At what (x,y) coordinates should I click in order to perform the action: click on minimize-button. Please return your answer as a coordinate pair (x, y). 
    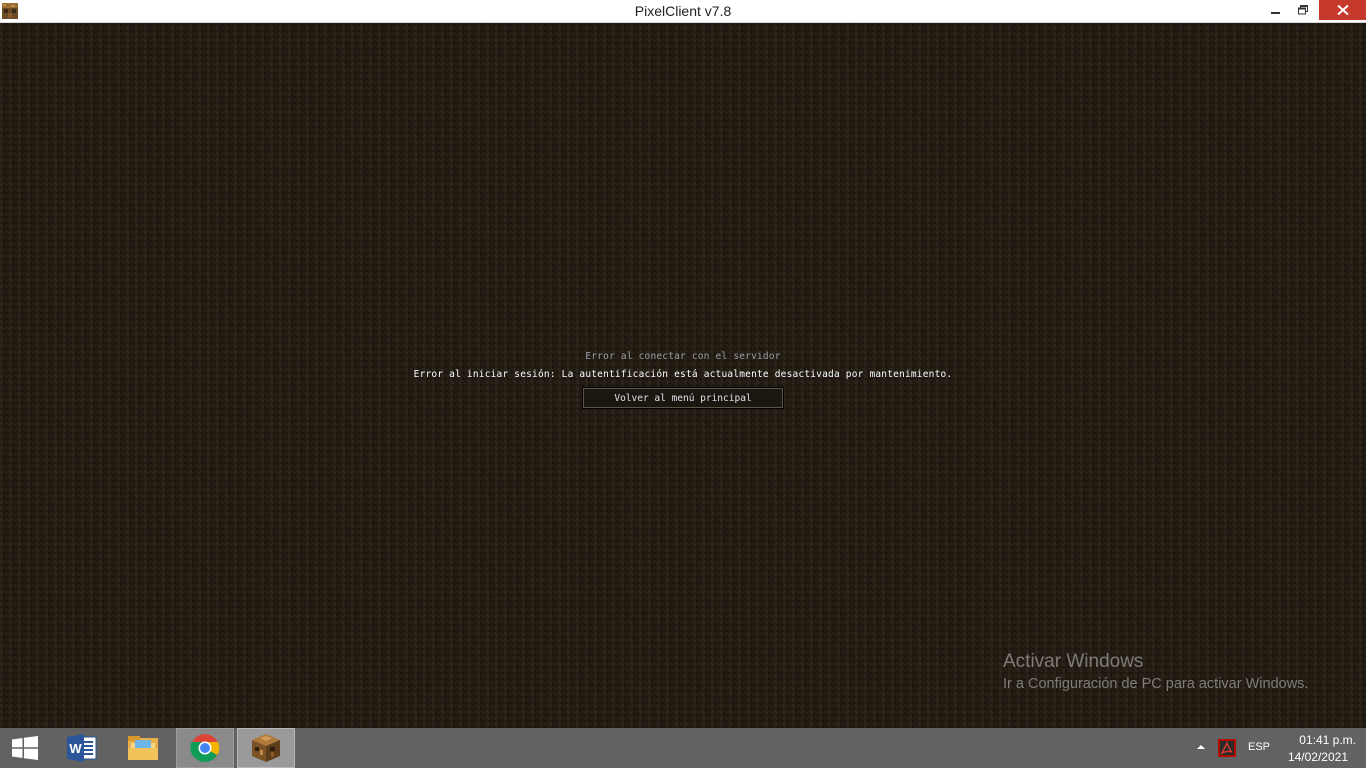
    Looking at the image, I should click on (1275, 10).